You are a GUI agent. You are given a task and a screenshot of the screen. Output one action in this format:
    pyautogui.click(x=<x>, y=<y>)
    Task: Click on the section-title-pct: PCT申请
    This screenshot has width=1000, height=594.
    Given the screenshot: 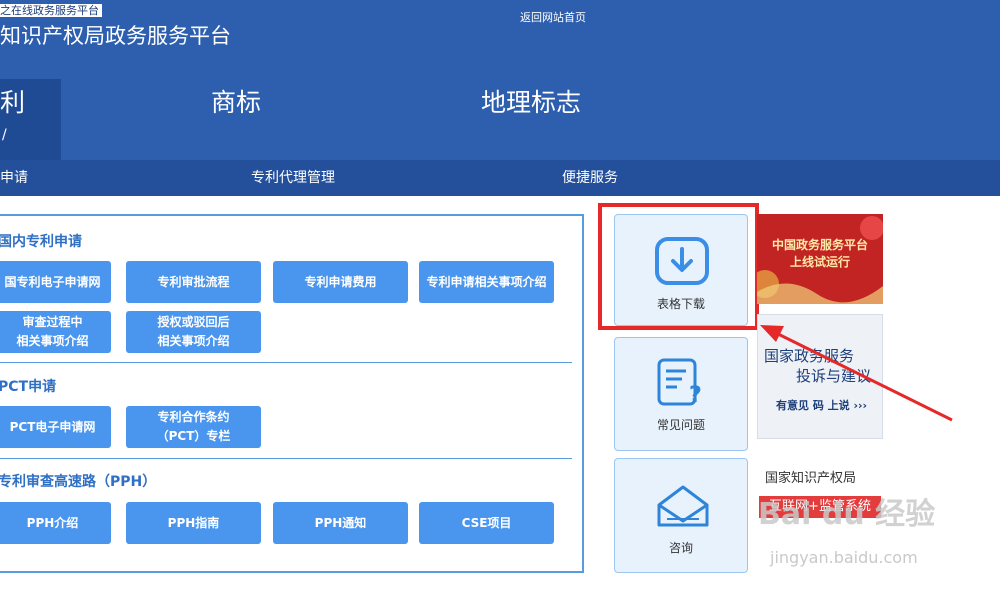 What is the action you would take?
    pyautogui.click(x=28, y=387)
    